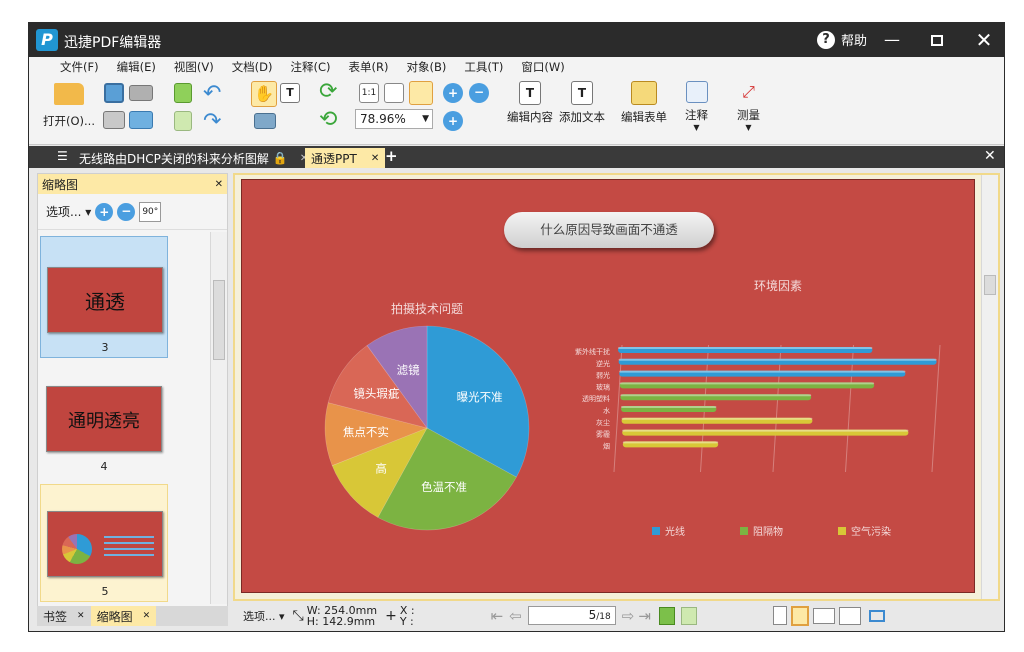  What do you see at coordinates (666, 615) in the screenshot?
I see `prev-view-icon` at bounding box center [666, 615].